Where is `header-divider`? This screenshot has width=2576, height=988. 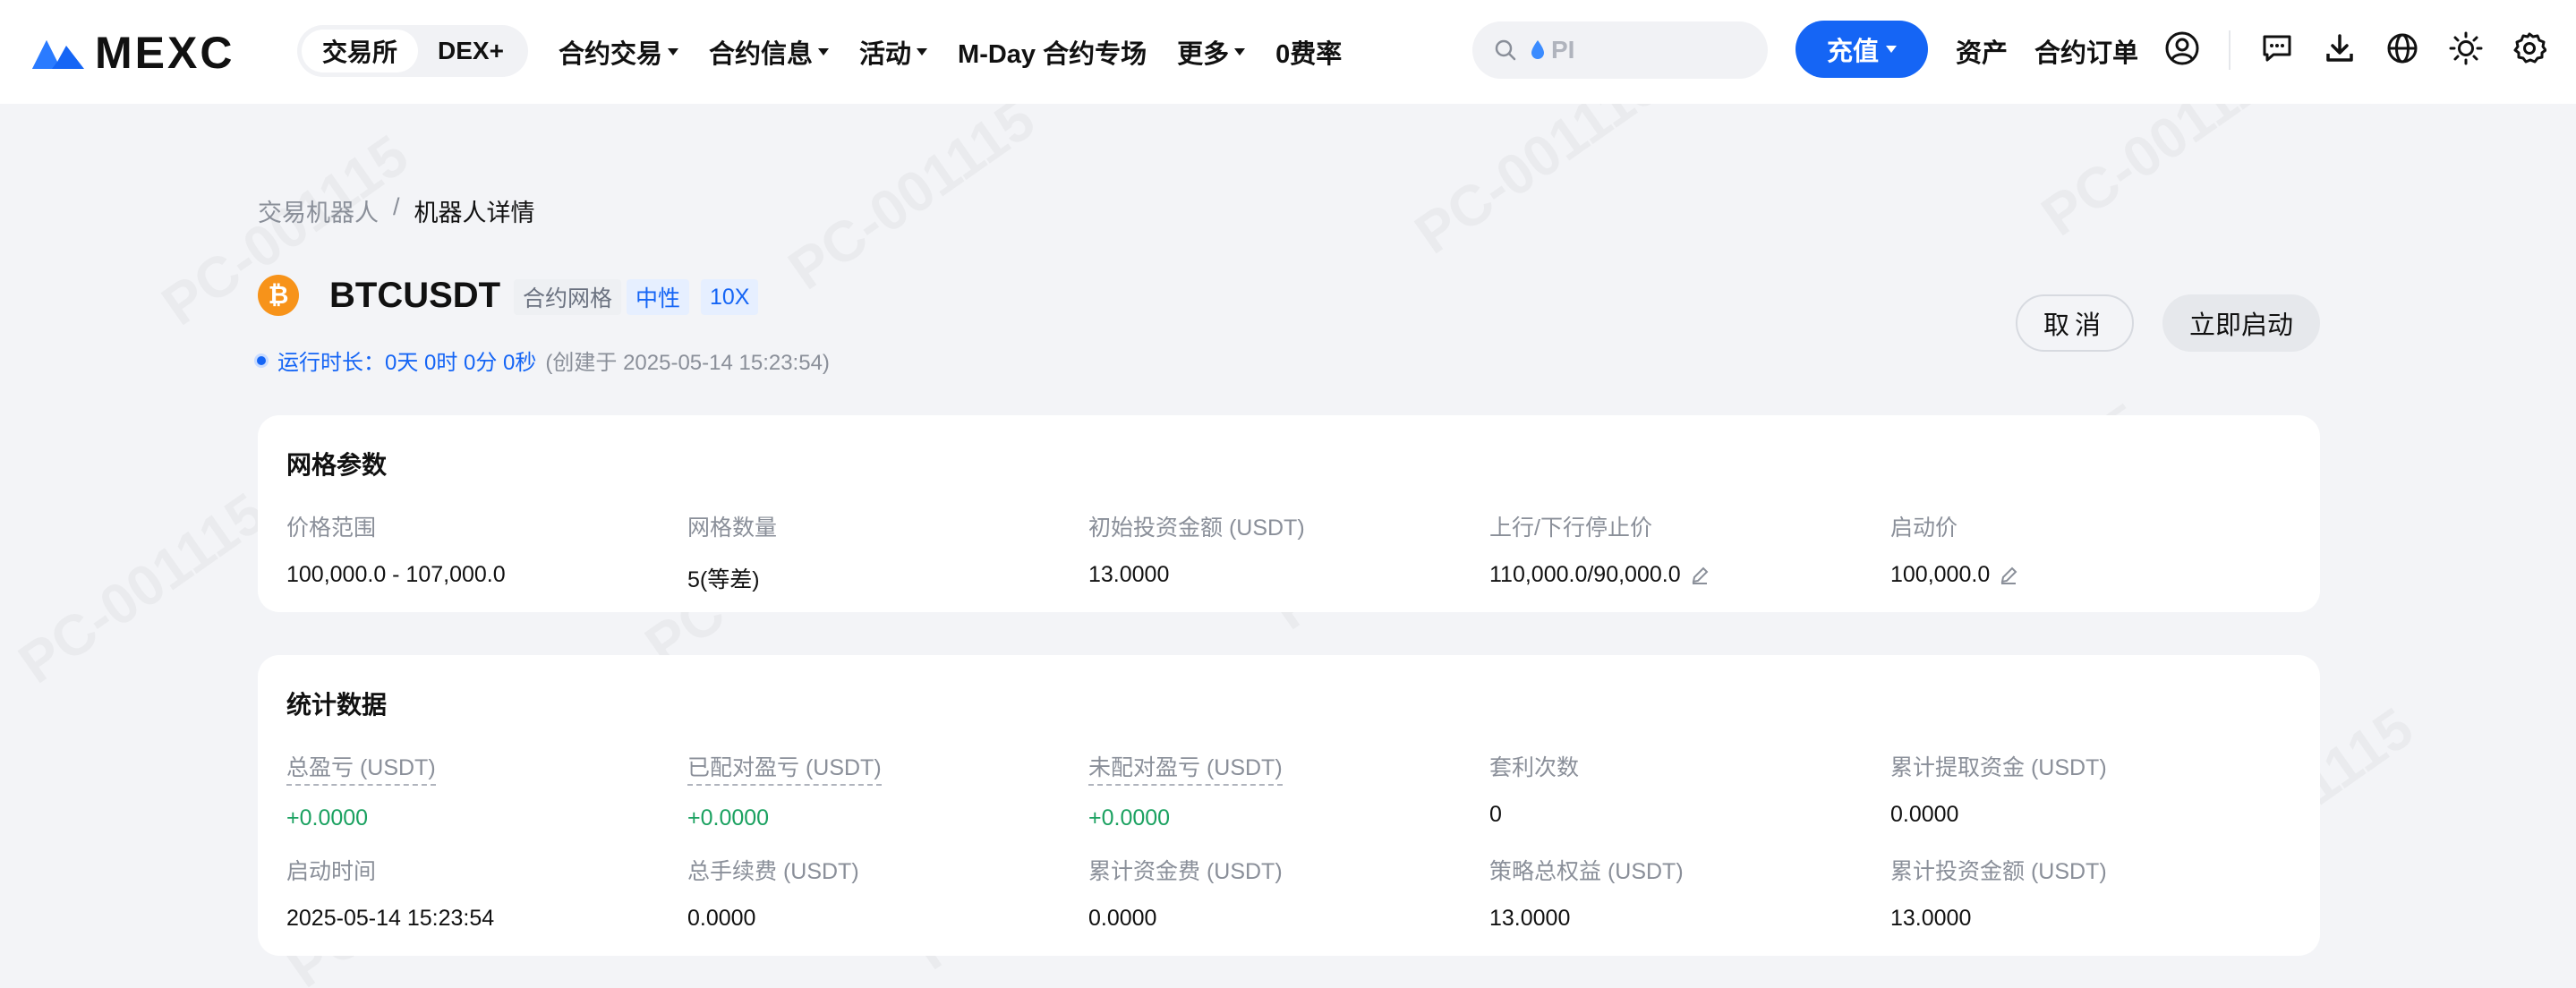 header-divider is located at coordinates (2230, 50).